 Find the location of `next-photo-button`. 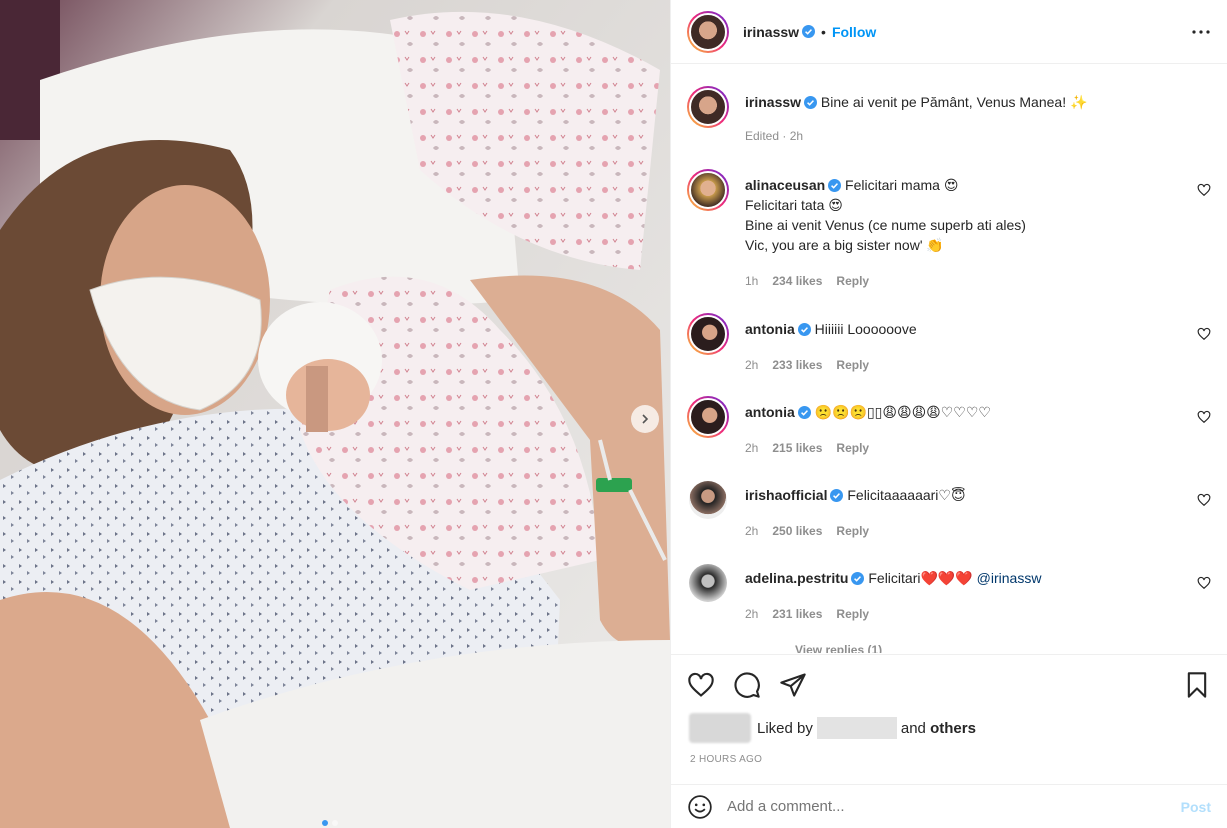

next-photo-button is located at coordinates (645, 419).